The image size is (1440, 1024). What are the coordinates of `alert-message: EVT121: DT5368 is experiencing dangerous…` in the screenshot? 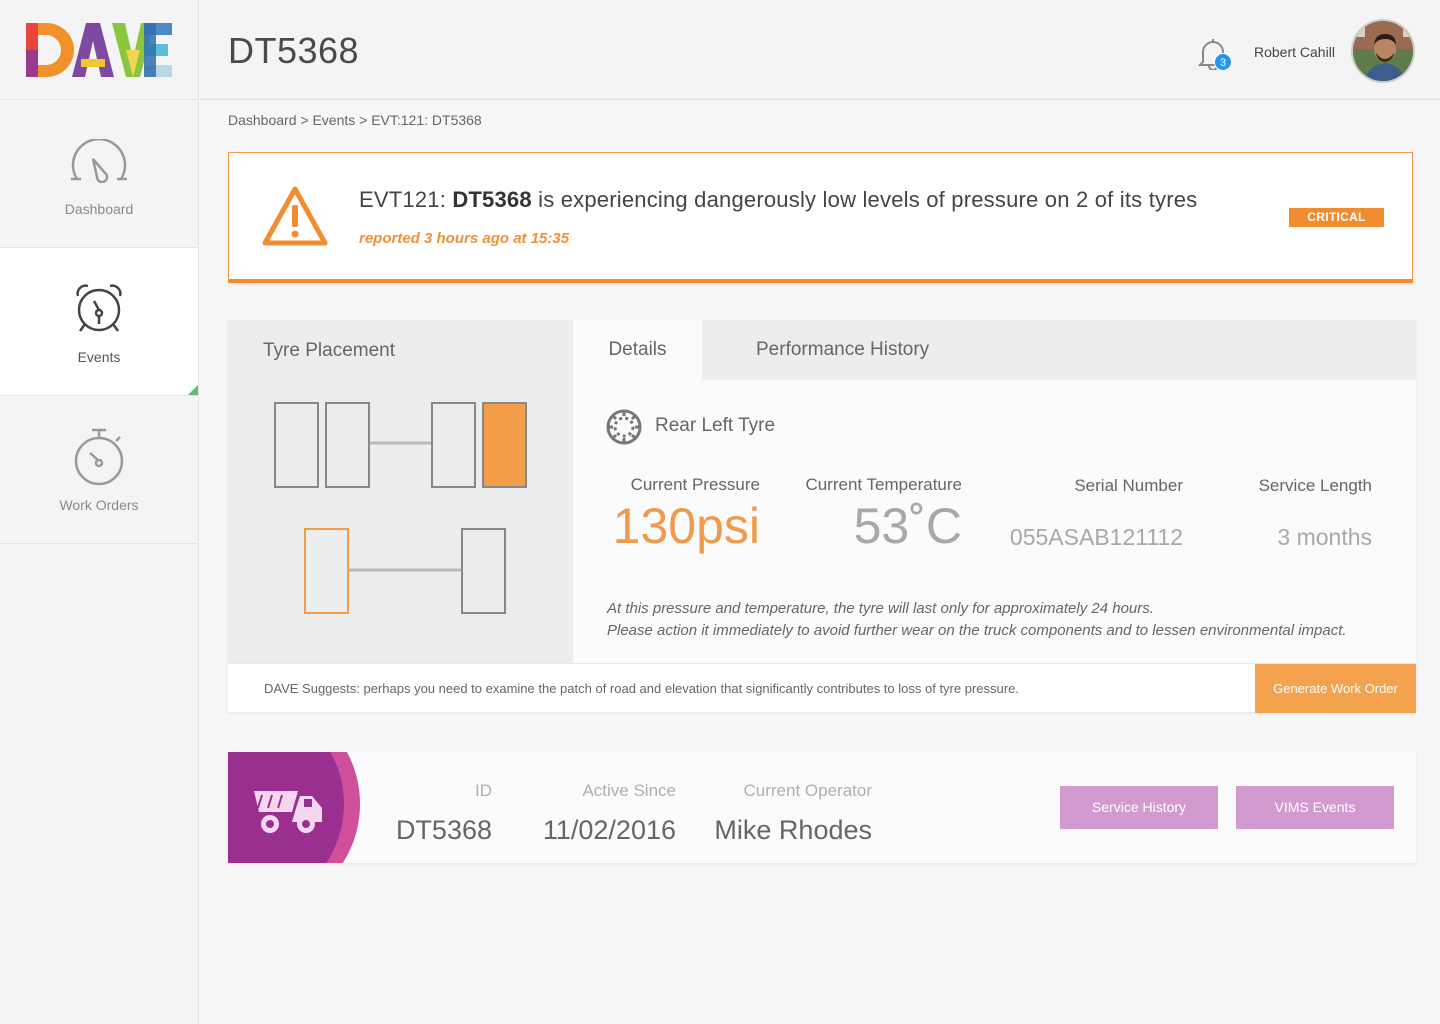 It's located at (778, 200).